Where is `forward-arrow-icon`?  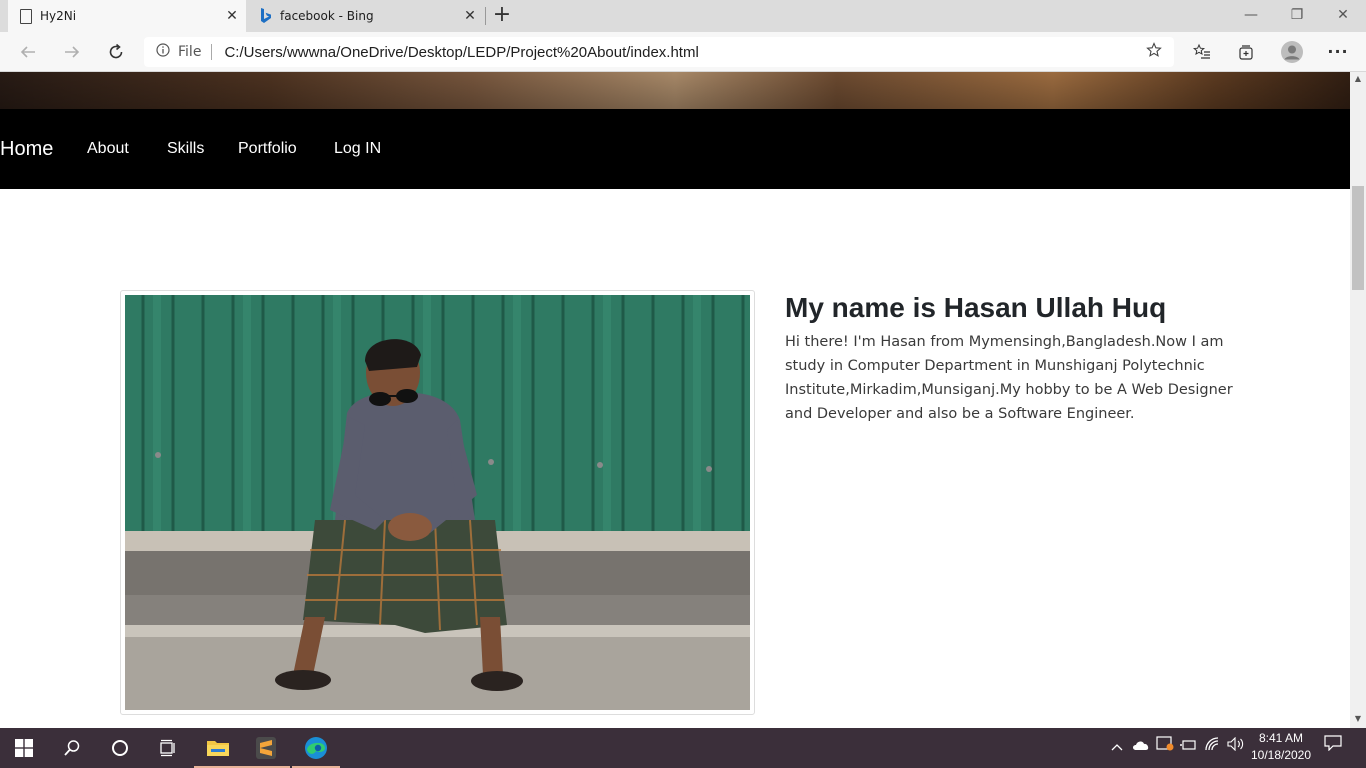 forward-arrow-icon is located at coordinates (72, 52).